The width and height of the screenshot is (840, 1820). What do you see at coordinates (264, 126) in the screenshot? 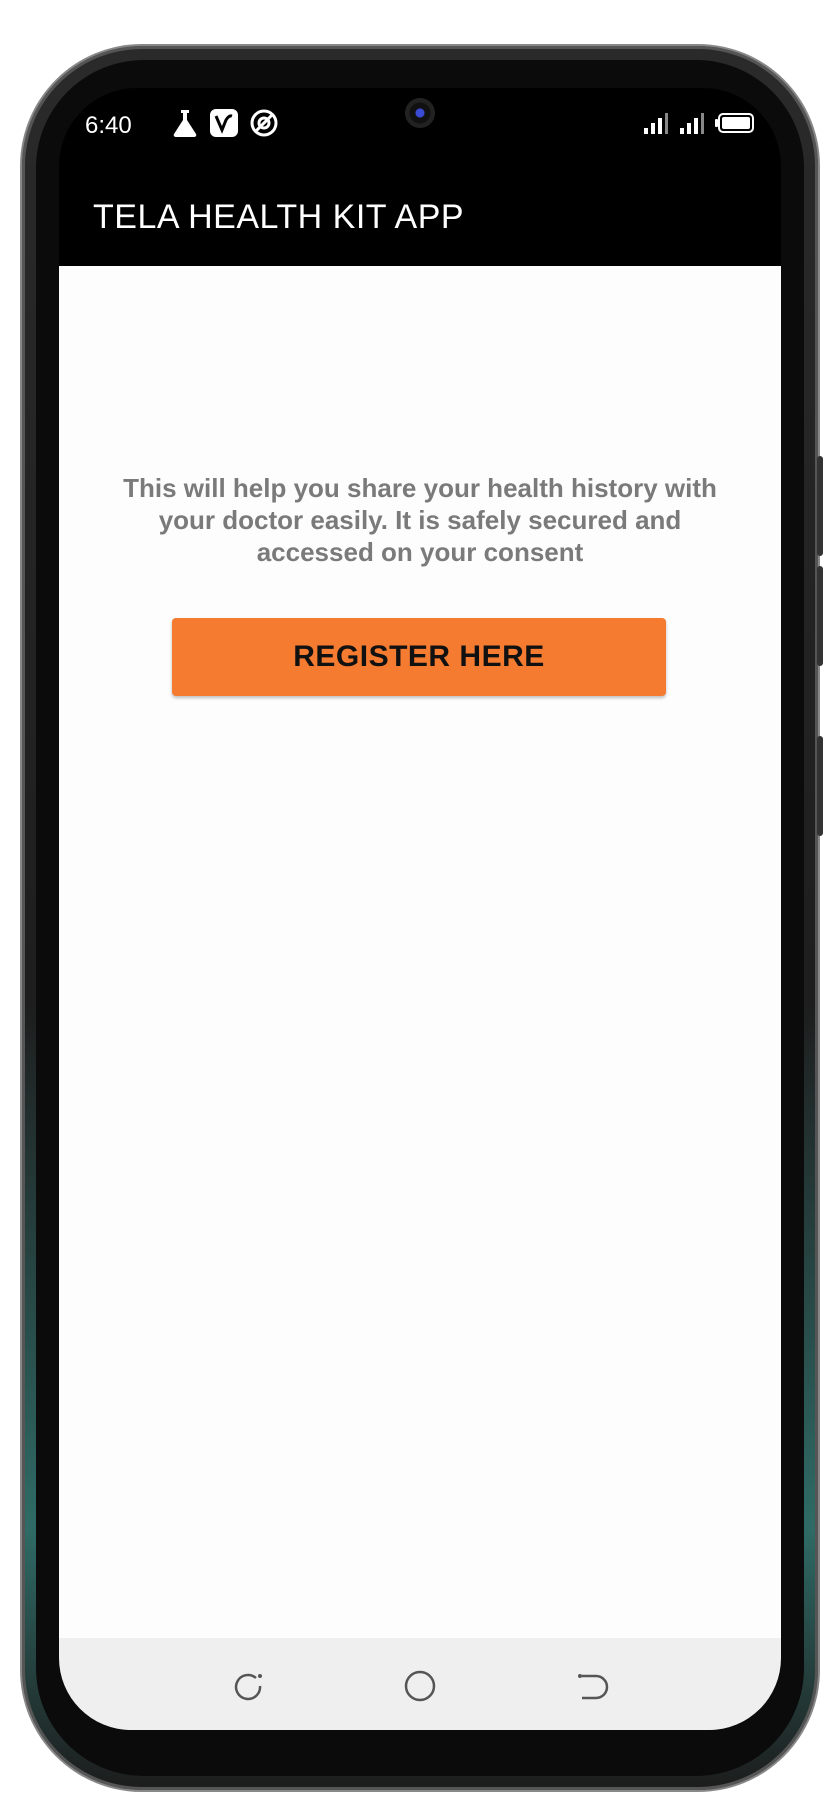
I see `no-disturb-icon` at bounding box center [264, 126].